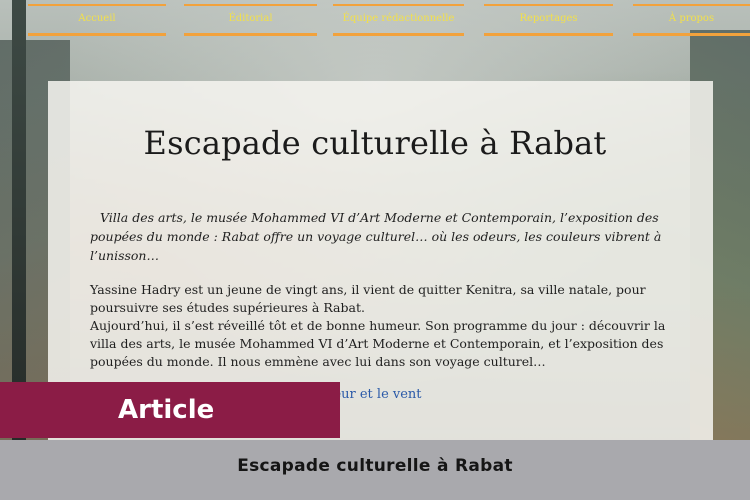  Describe the element at coordinates (691, 20) in the screenshot. I see `nav-item-a-propos: À propos` at that location.